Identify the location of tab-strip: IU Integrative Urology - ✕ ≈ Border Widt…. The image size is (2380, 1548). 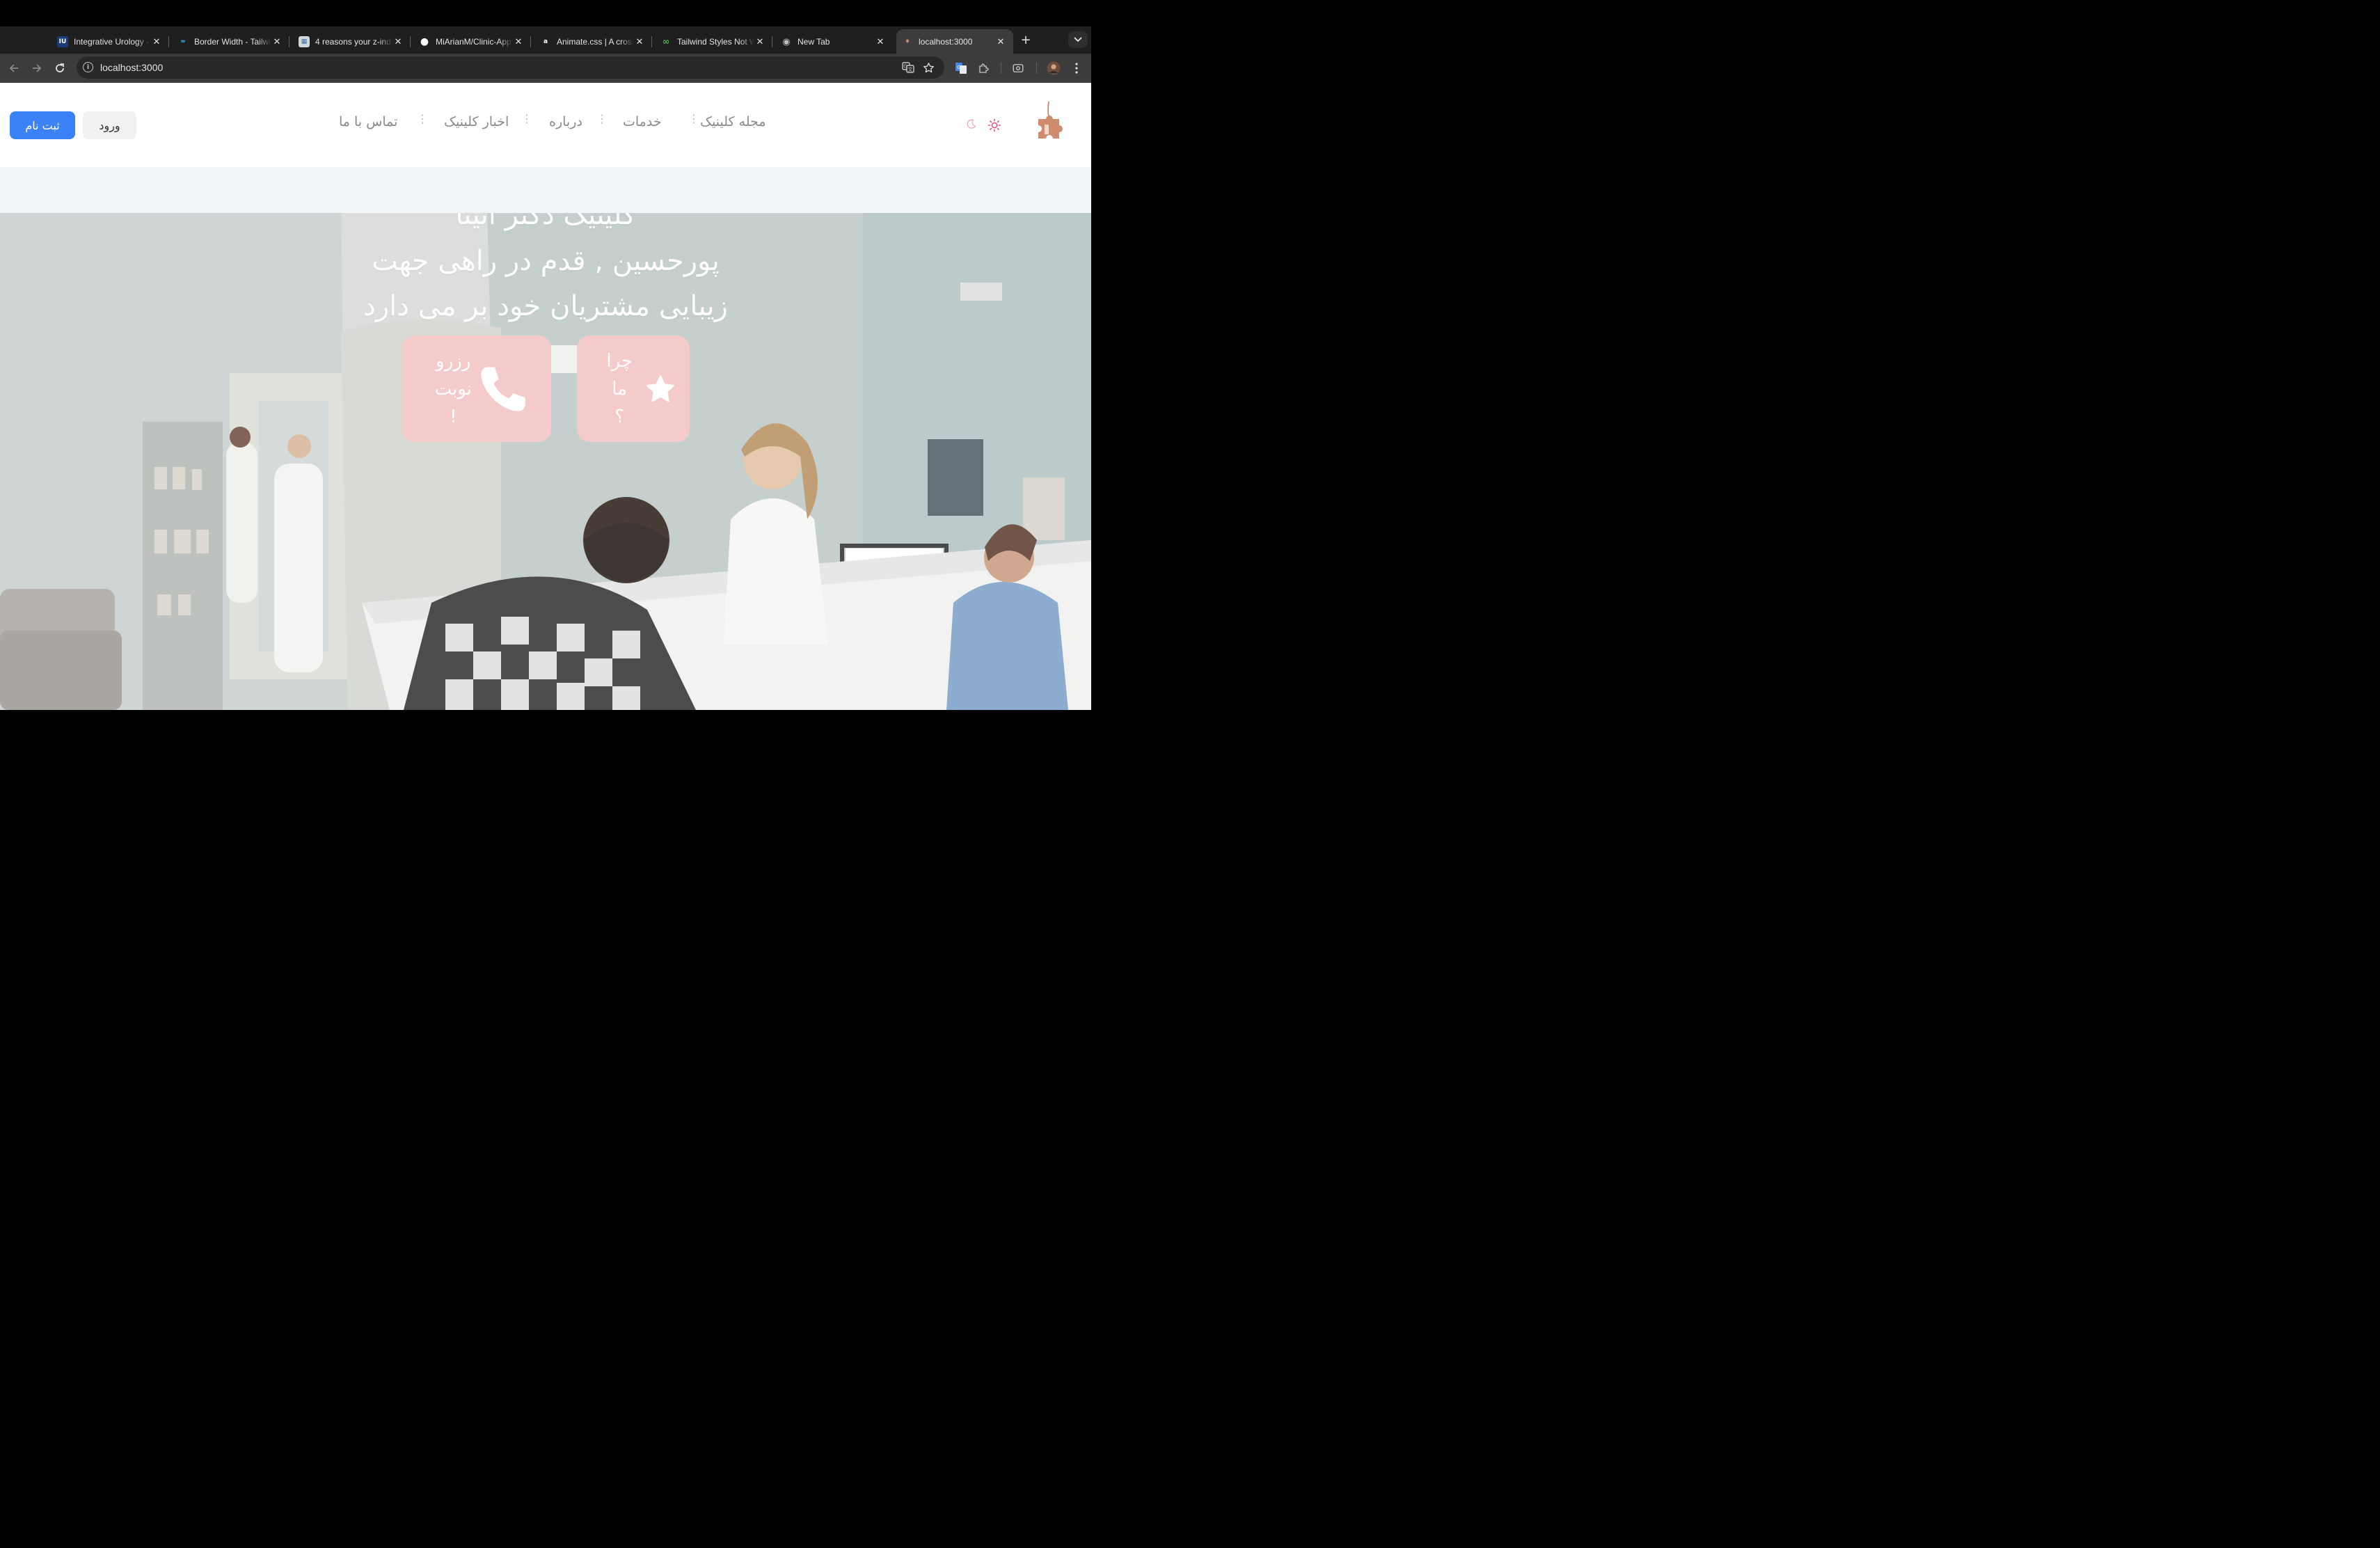
(545, 40).